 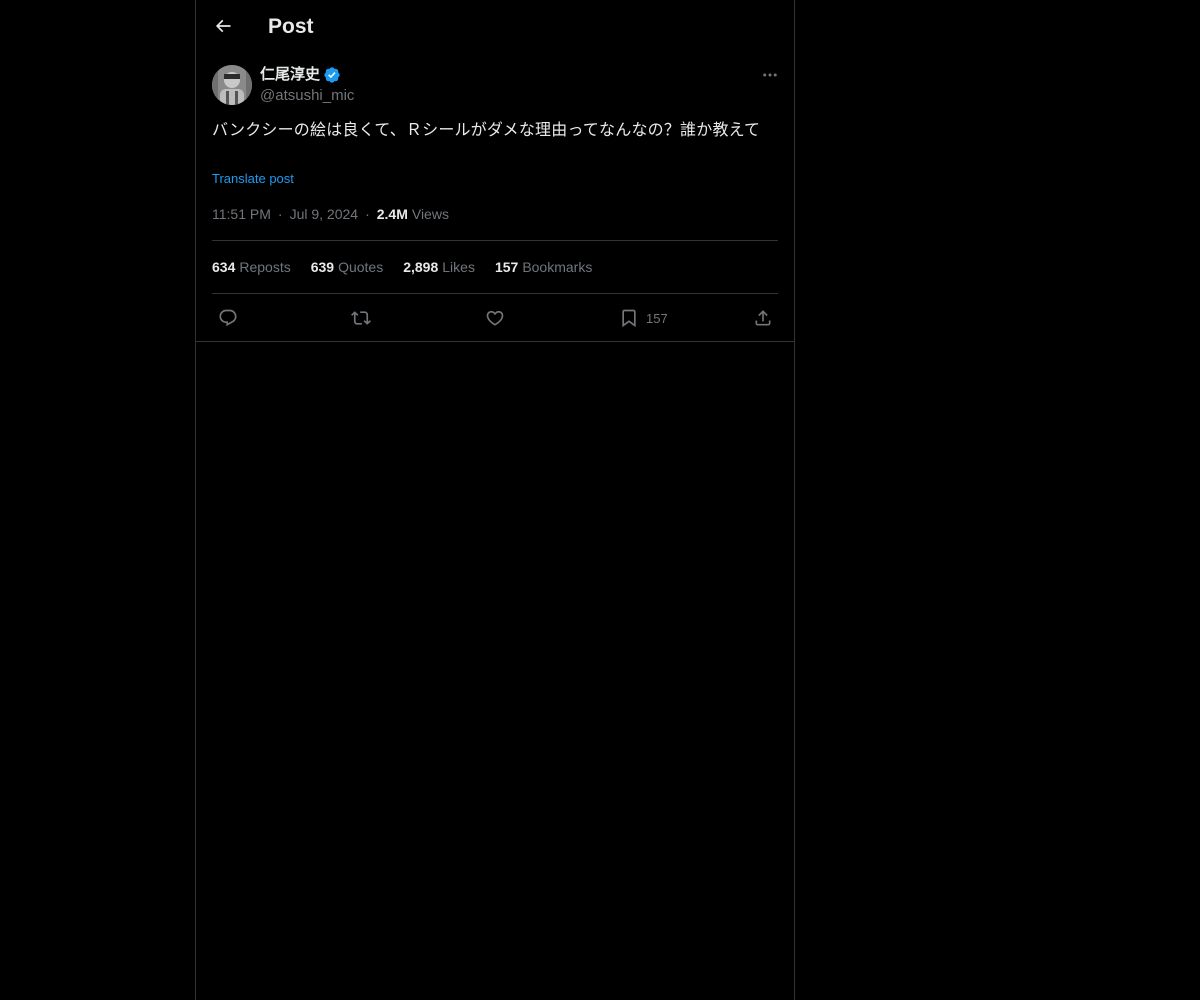 What do you see at coordinates (657, 318) in the screenshot?
I see `bookmark-count: 157` at bounding box center [657, 318].